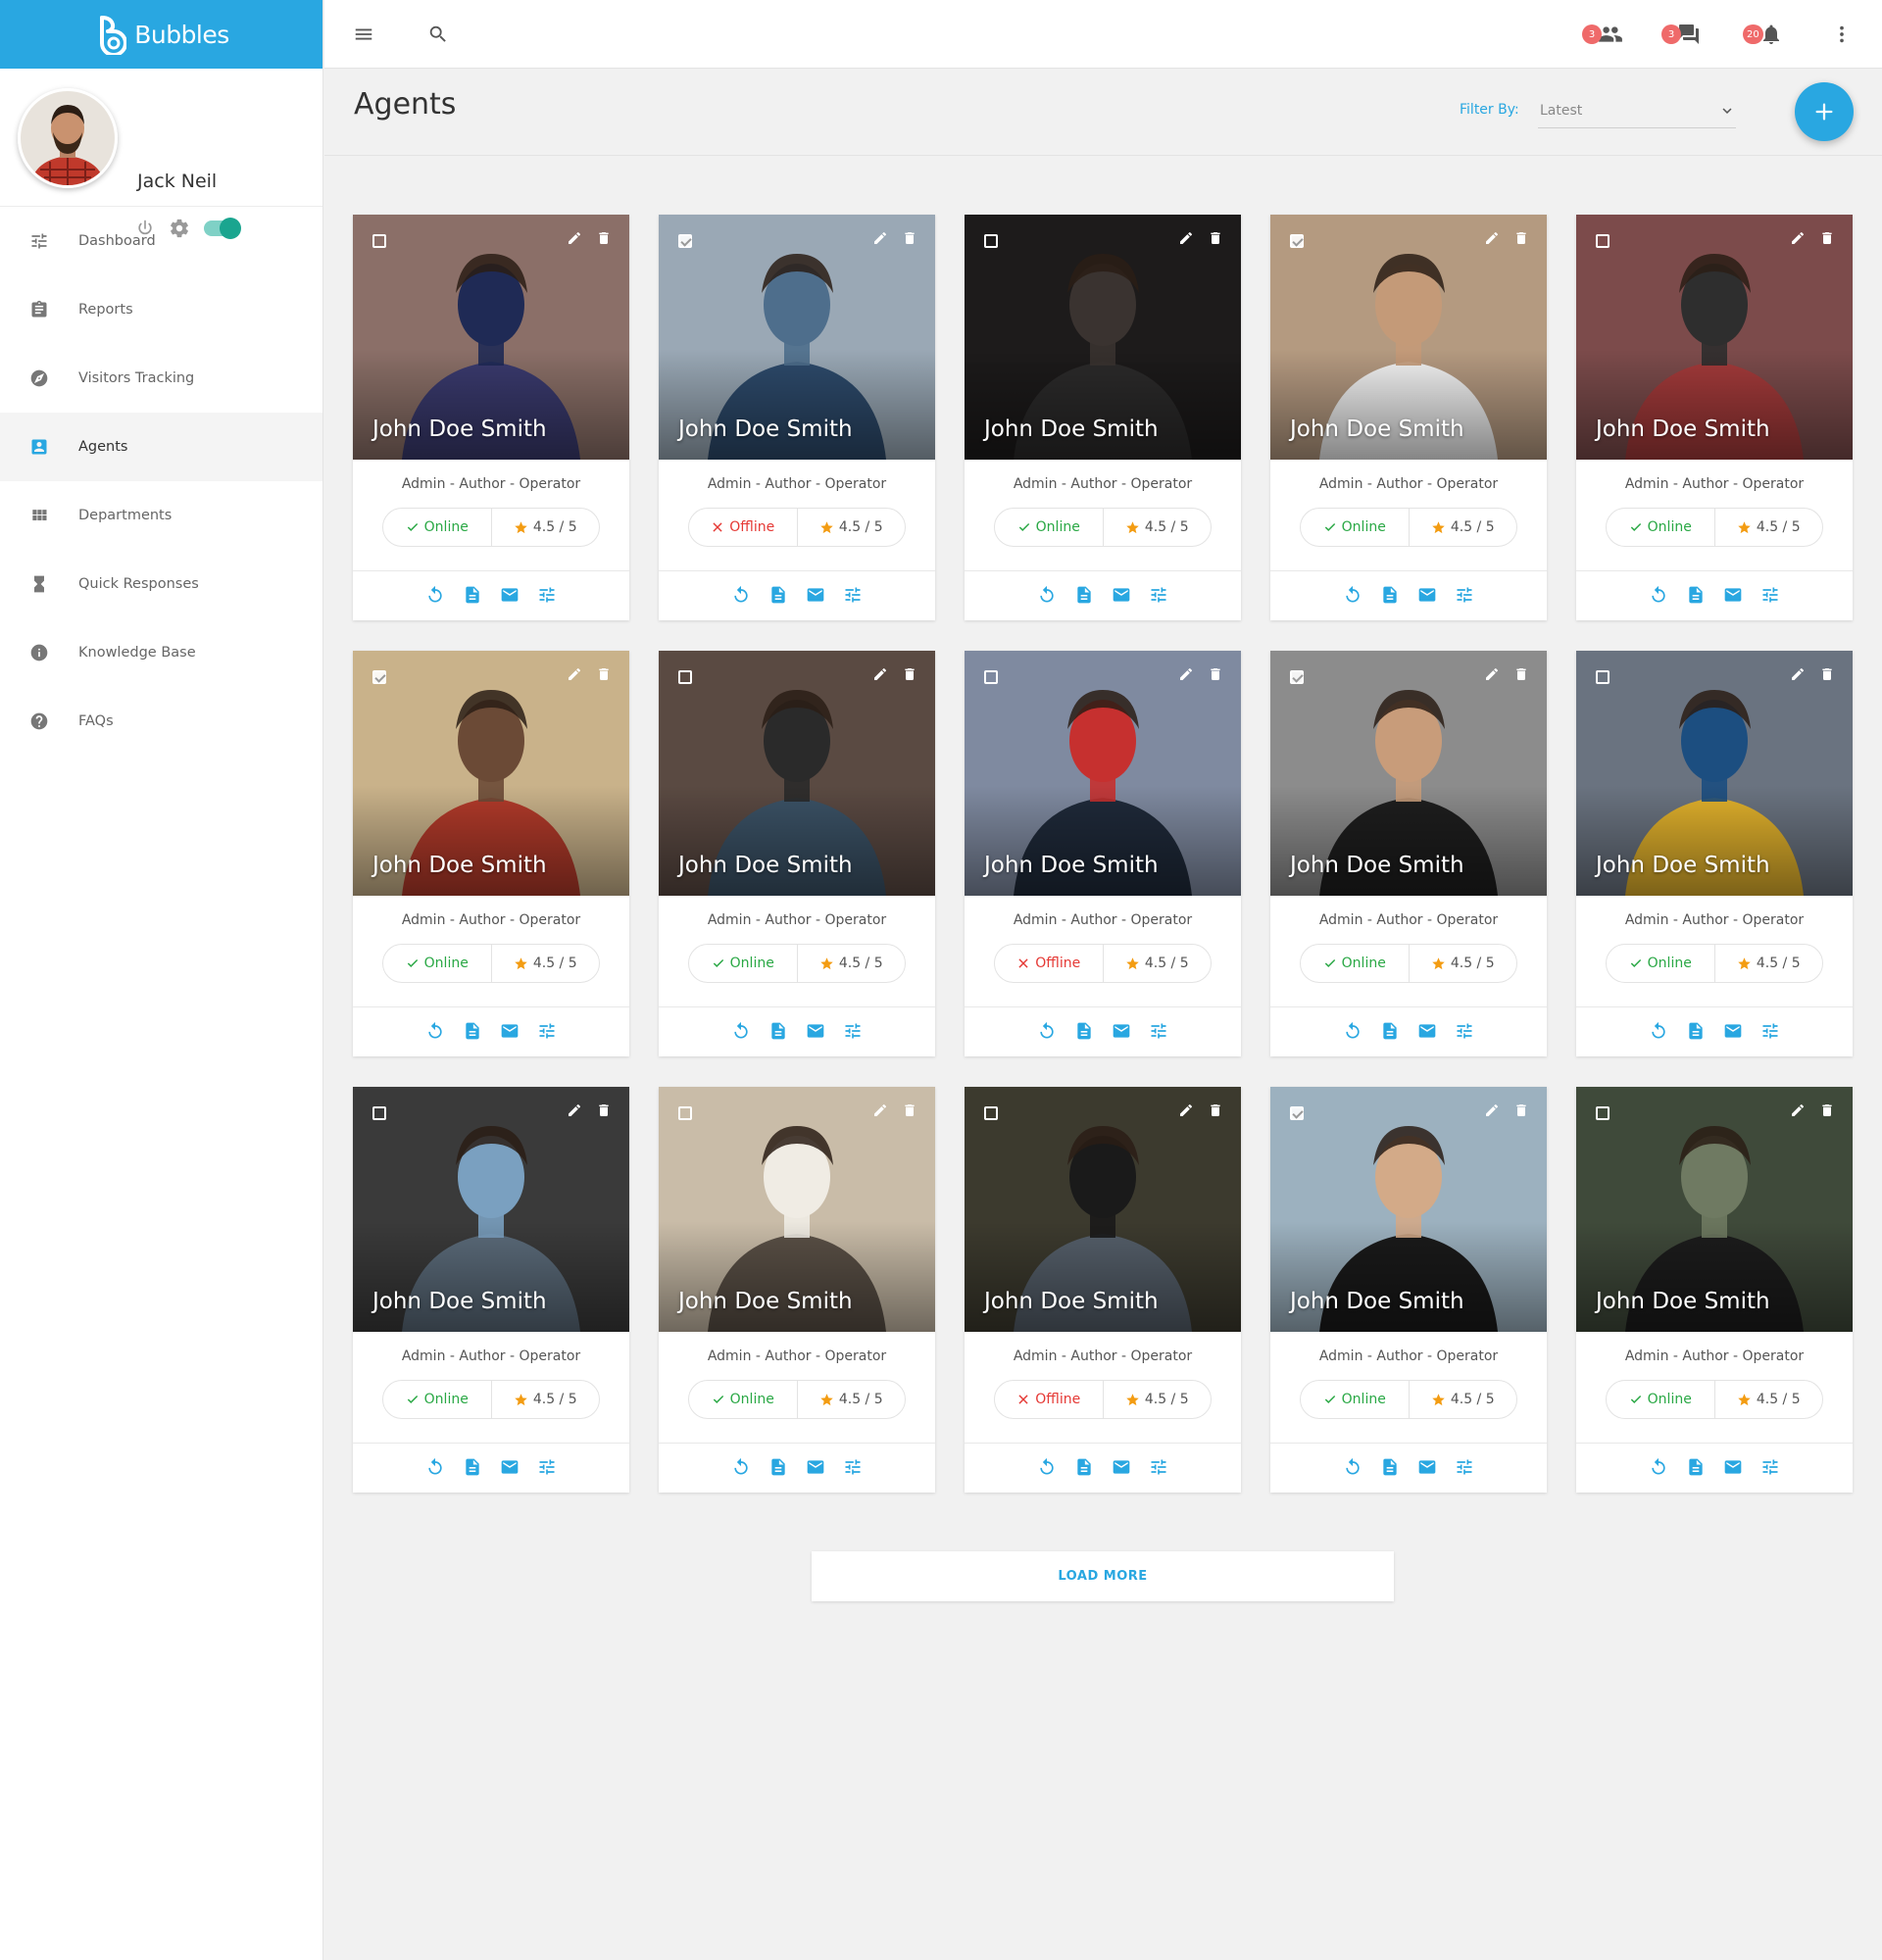  Describe the element at coordinates (1637, 110) in the screenshot. I see `filter-select: Latest` at that location.